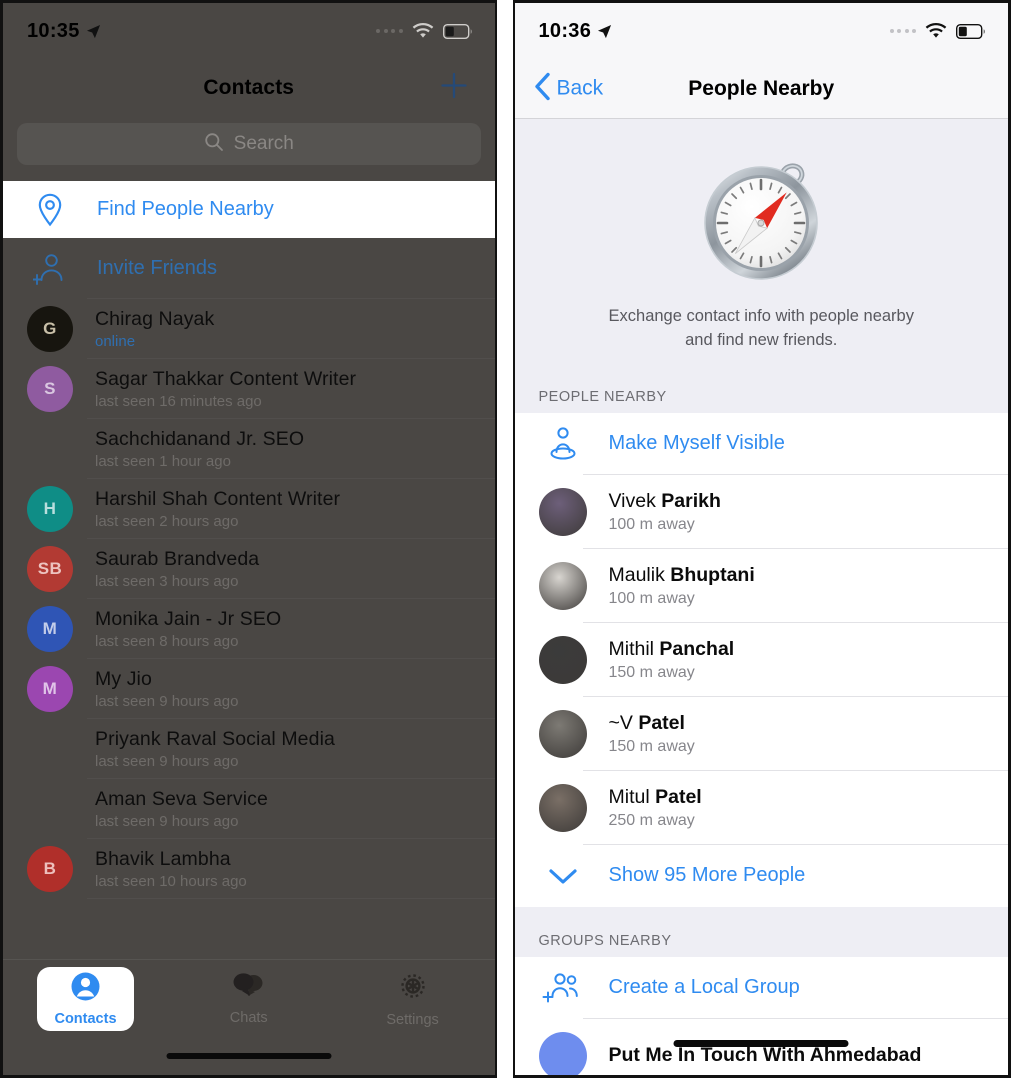 The height and width of the screenshot is (1078, 1011). I want to click on contact-meta: My Jio last seen 9 hours ago, so click(166, 689).